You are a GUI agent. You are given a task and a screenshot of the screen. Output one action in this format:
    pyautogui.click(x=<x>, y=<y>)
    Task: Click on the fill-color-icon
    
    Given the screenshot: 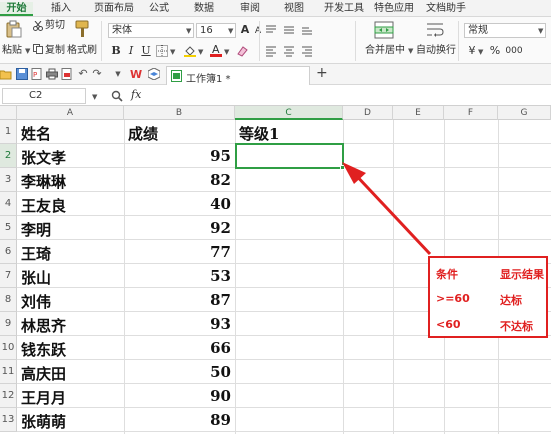 What is the action you would take?
    pyautogui.click(x=190, y=51)
    